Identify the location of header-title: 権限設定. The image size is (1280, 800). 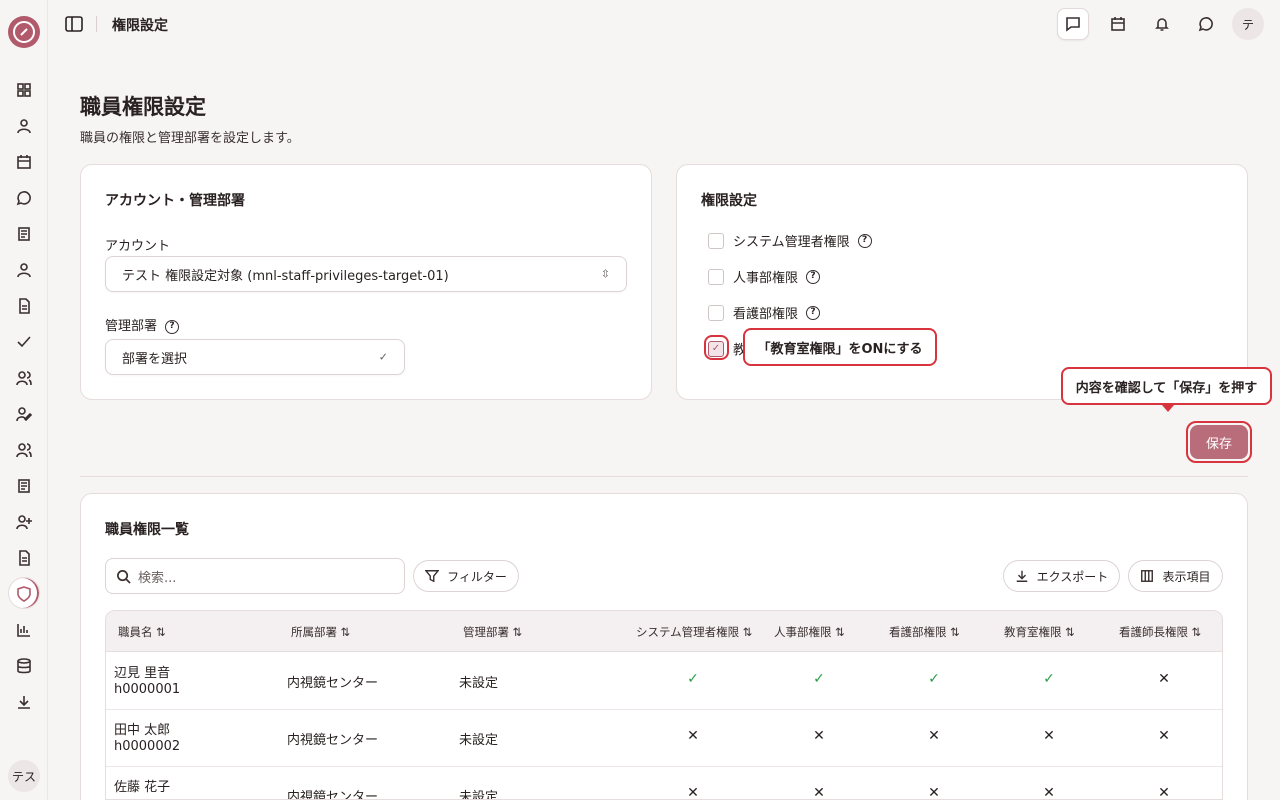
(140, 26).